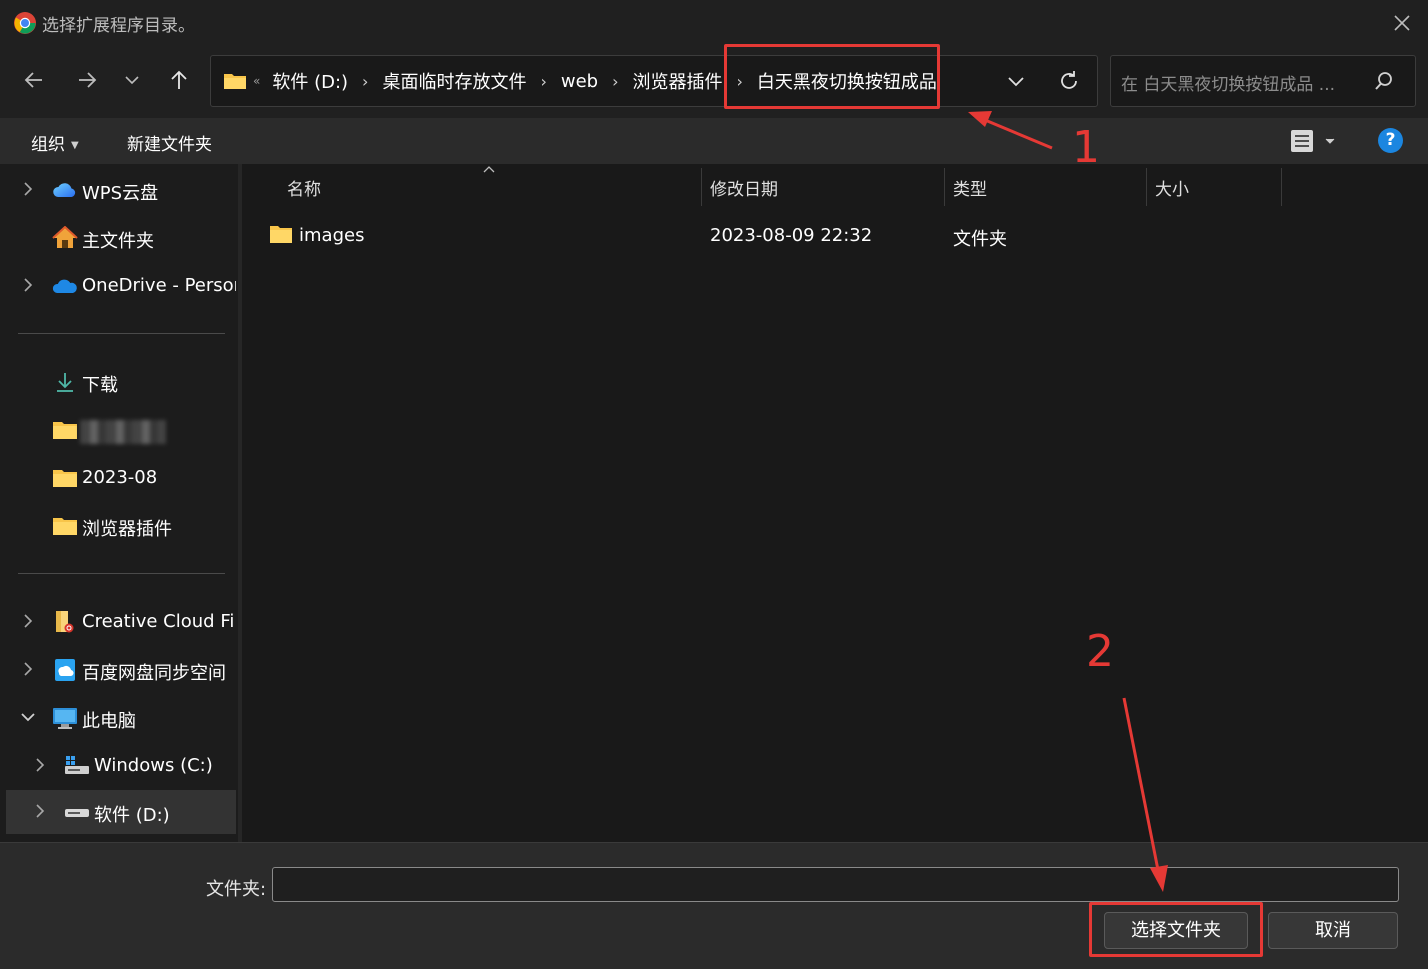 The height and width of the screenshot is (969, 1428). Describe the element at coordinates (65, 382) in the screenshot. I see `download-icon` at that location.